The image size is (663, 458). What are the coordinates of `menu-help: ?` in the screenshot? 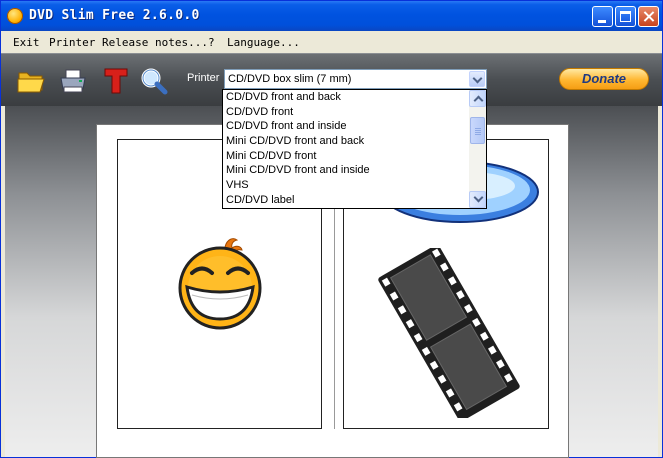 It's located at (211, 42).